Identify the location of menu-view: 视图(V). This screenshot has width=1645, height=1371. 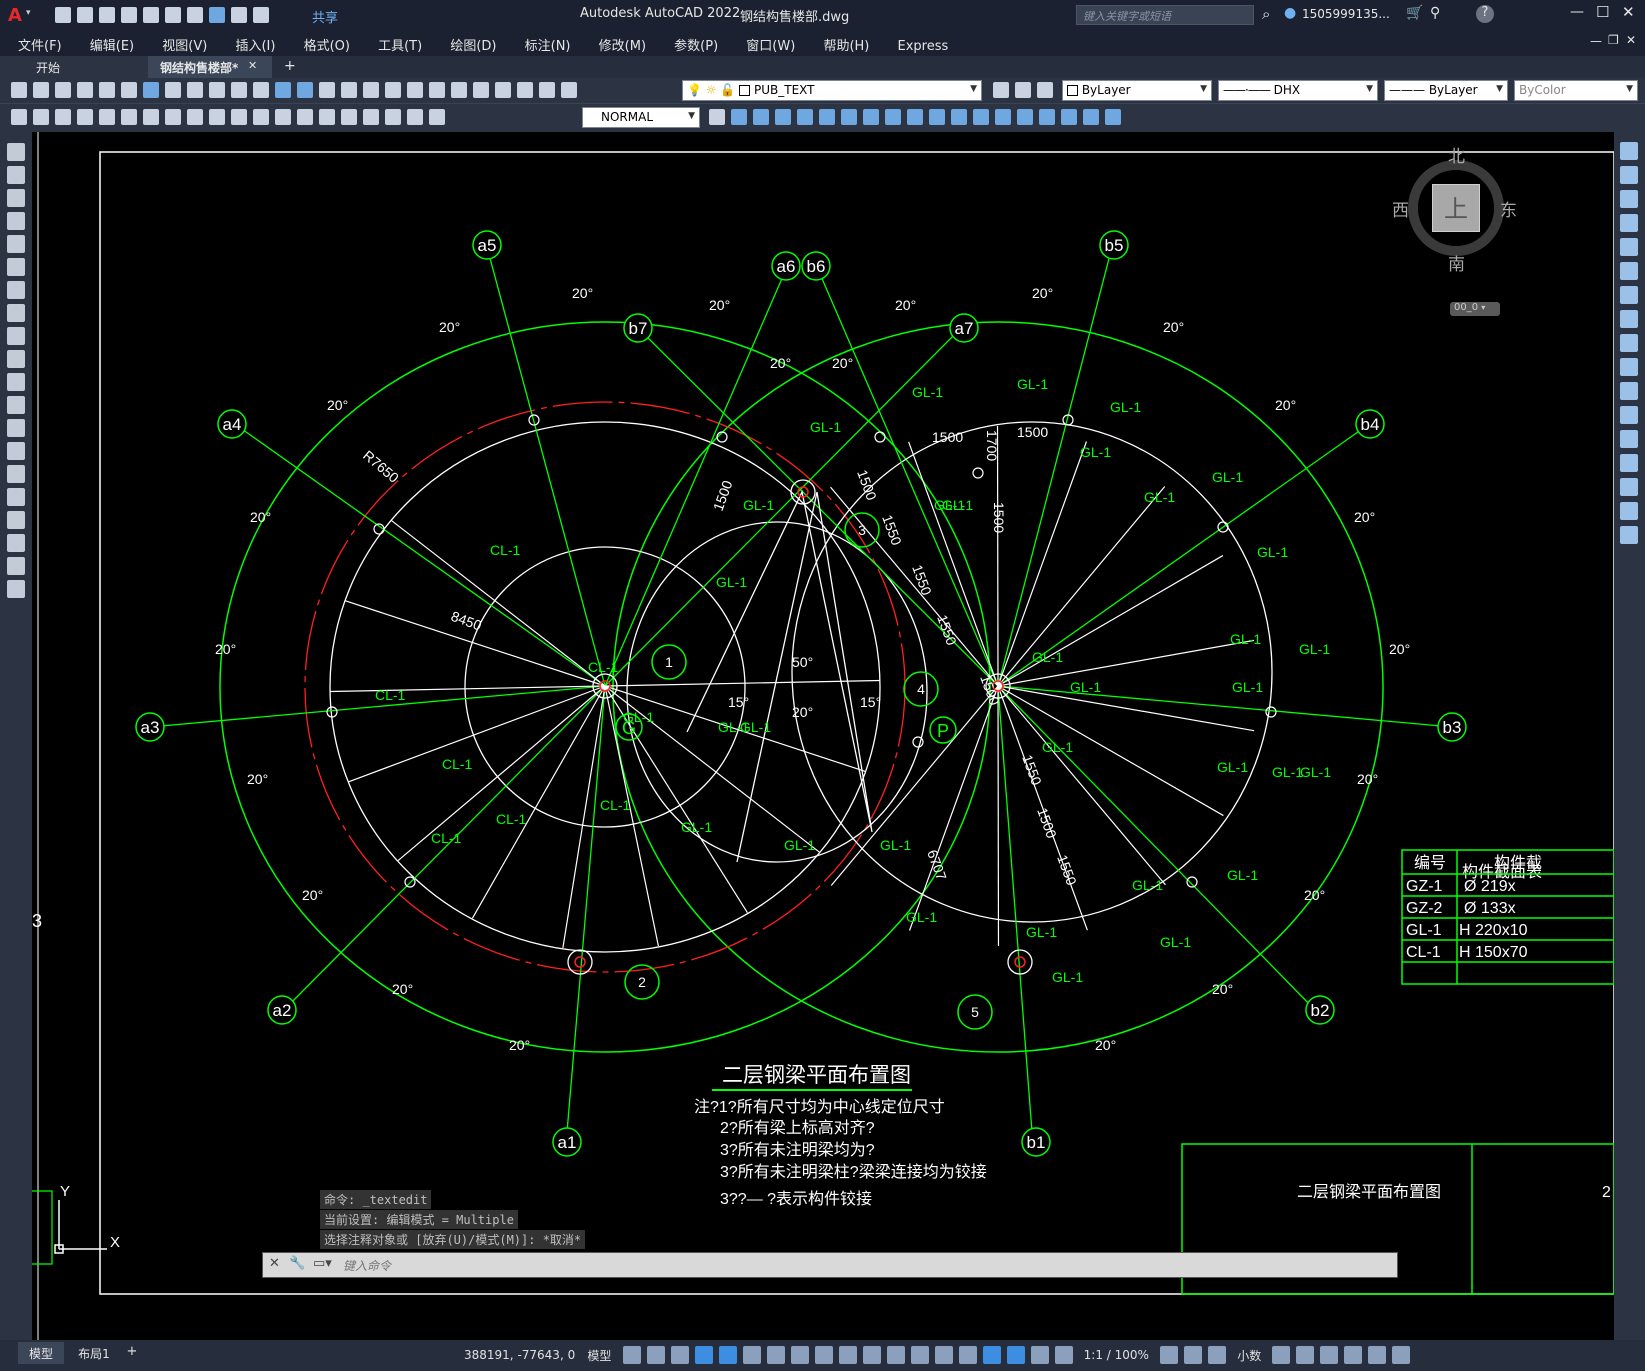
(184, 44).